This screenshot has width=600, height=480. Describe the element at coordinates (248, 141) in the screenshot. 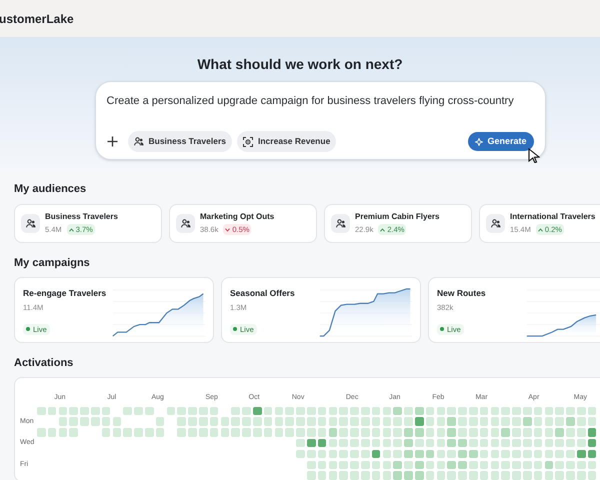

I see `target-icon` at that location.